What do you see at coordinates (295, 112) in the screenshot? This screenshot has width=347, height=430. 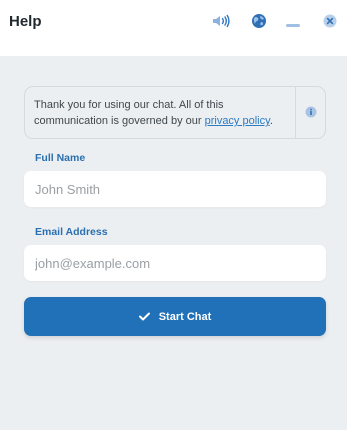 I see `notice-divider` at bounding box center [295, 112].